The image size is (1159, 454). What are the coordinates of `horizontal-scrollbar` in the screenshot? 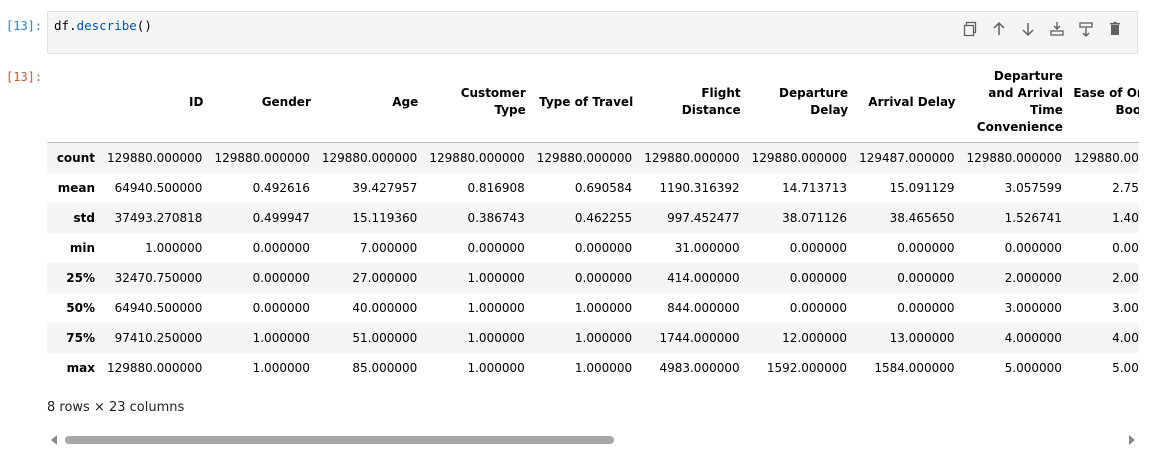 It's located at (593, 440).